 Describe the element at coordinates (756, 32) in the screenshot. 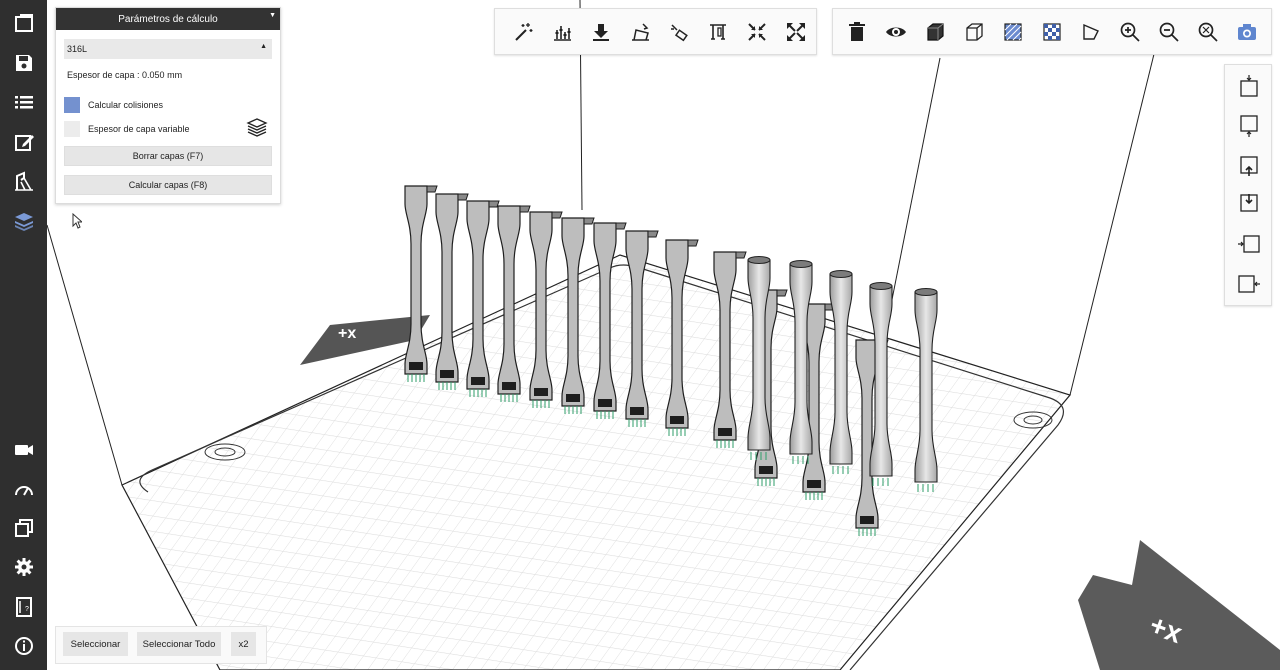

I see `shrink-icon` at that location.